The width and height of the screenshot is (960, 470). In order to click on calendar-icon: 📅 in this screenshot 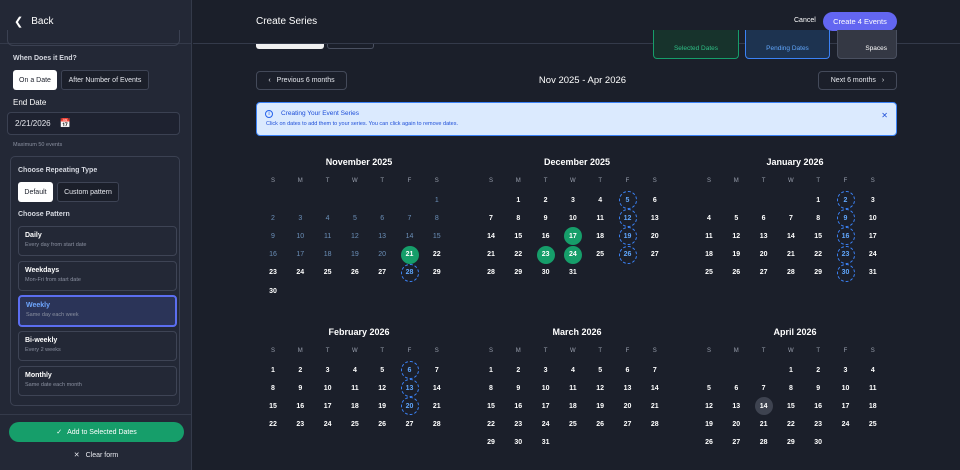, I will do `click(65, 123)`.